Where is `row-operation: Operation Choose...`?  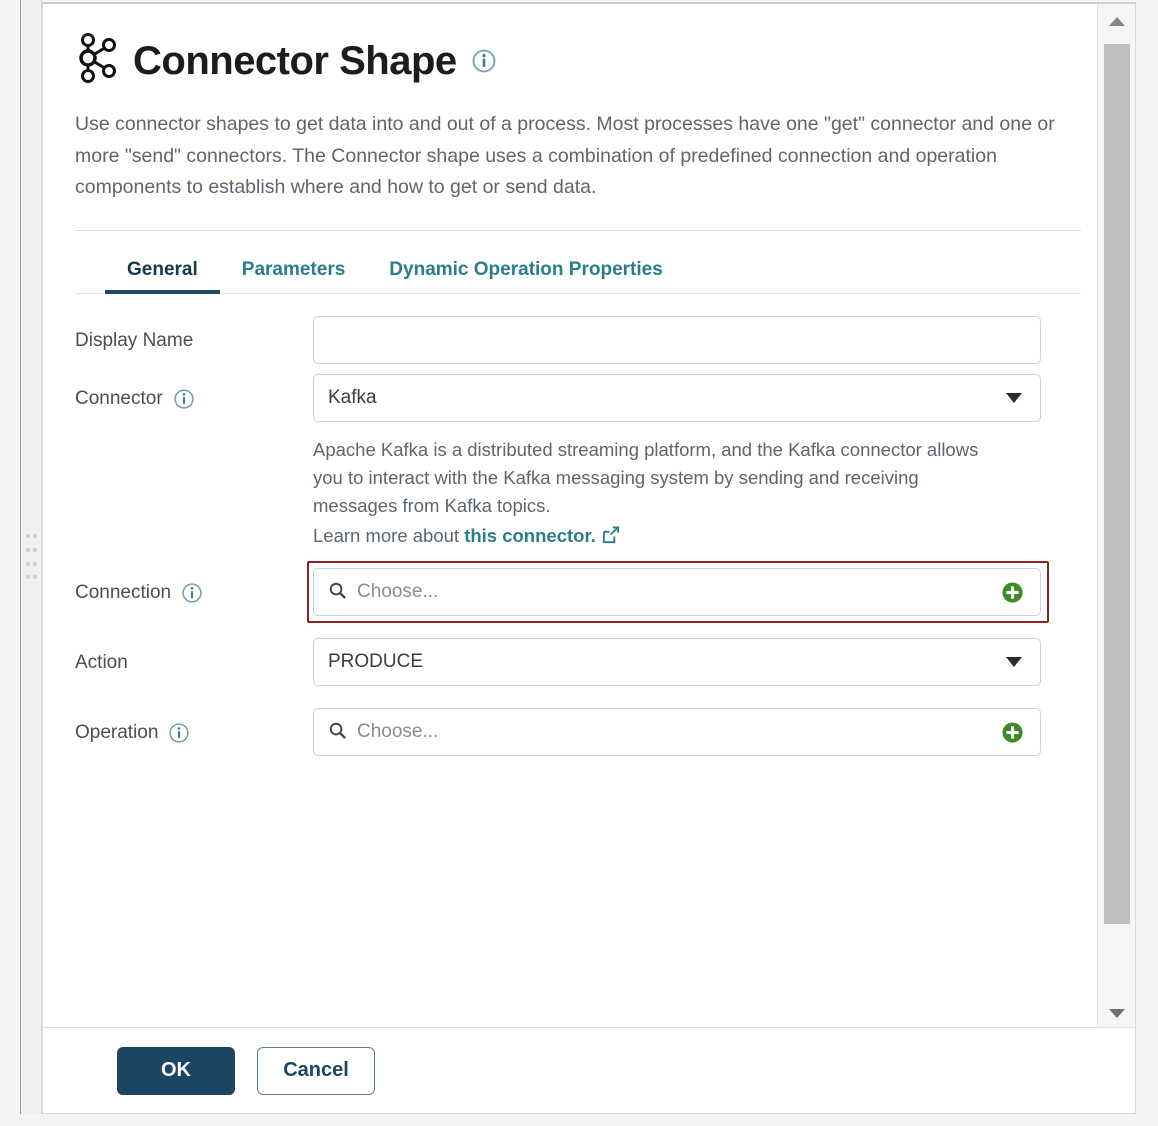 row-operation: Operation Choose... is located at coordinates (578, 732).